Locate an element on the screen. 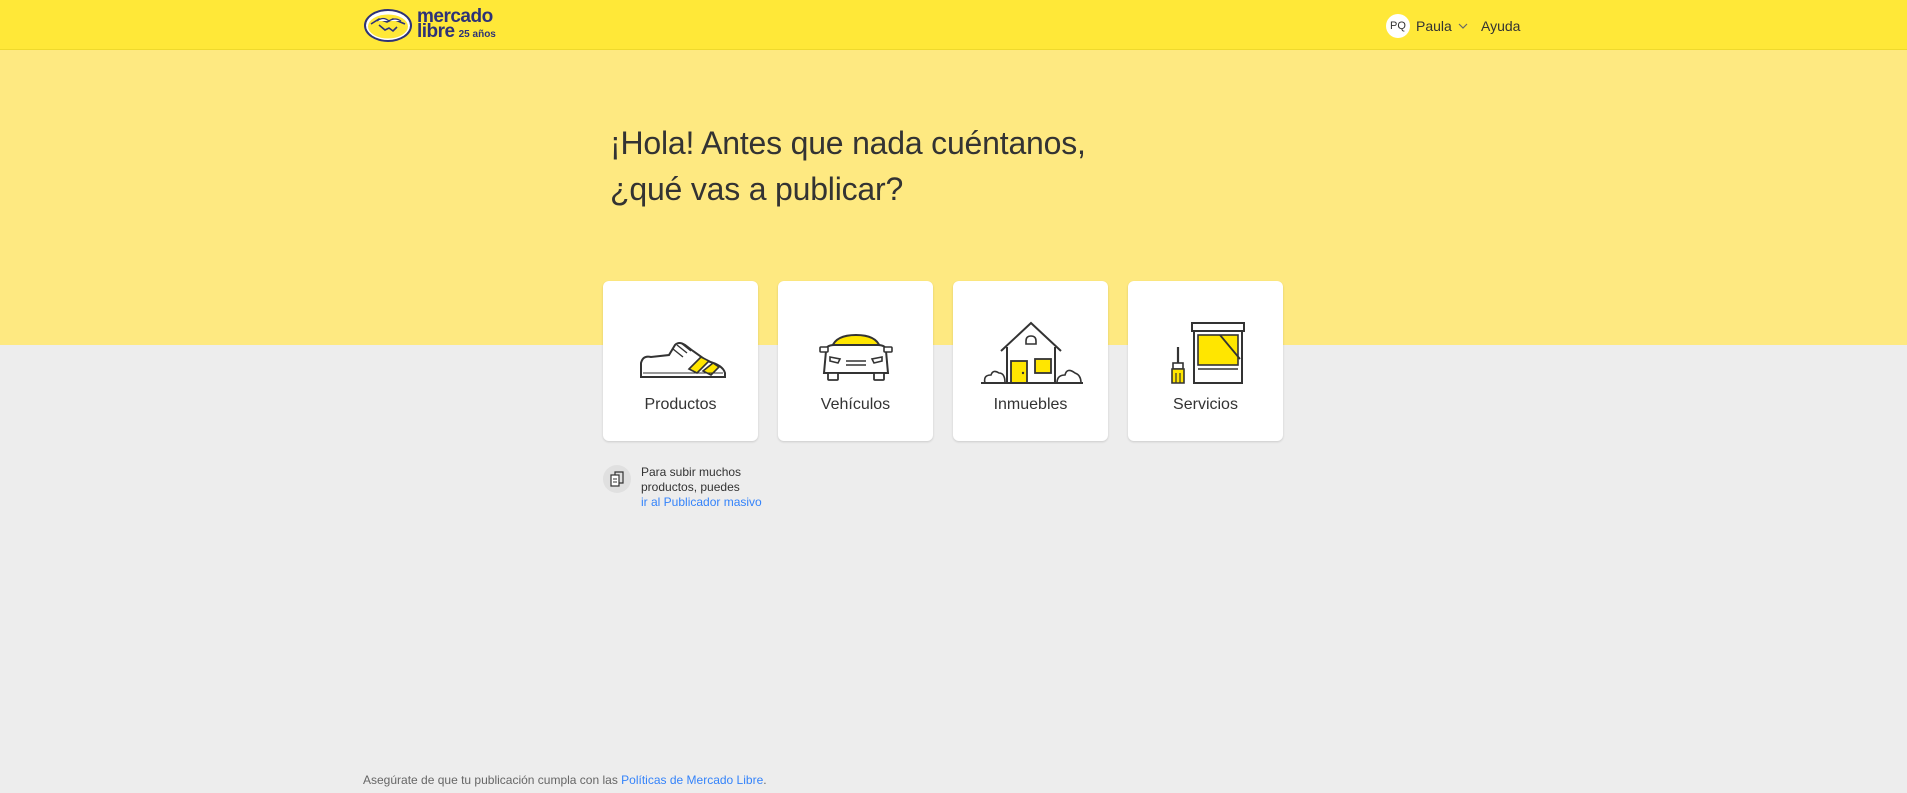 Image resolution: width=1907 pixels, height=793 pixels. category-label: Servicios is located at coordinates (1205, 404).